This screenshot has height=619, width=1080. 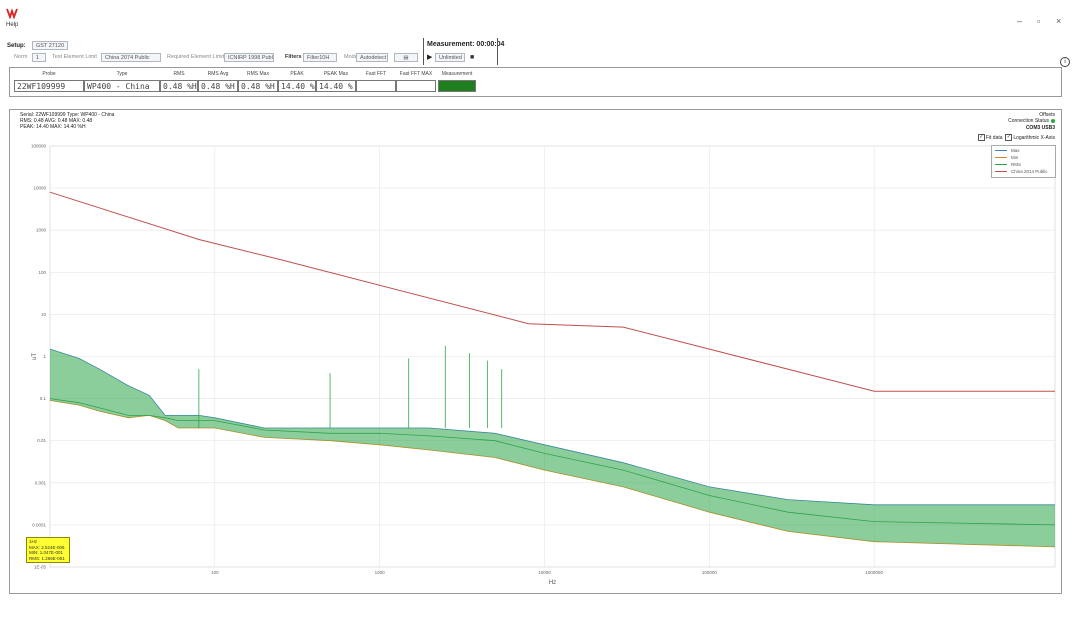 I want to click on cursor-min: MIN: 1.047E-001, so click(x=46, y=553).